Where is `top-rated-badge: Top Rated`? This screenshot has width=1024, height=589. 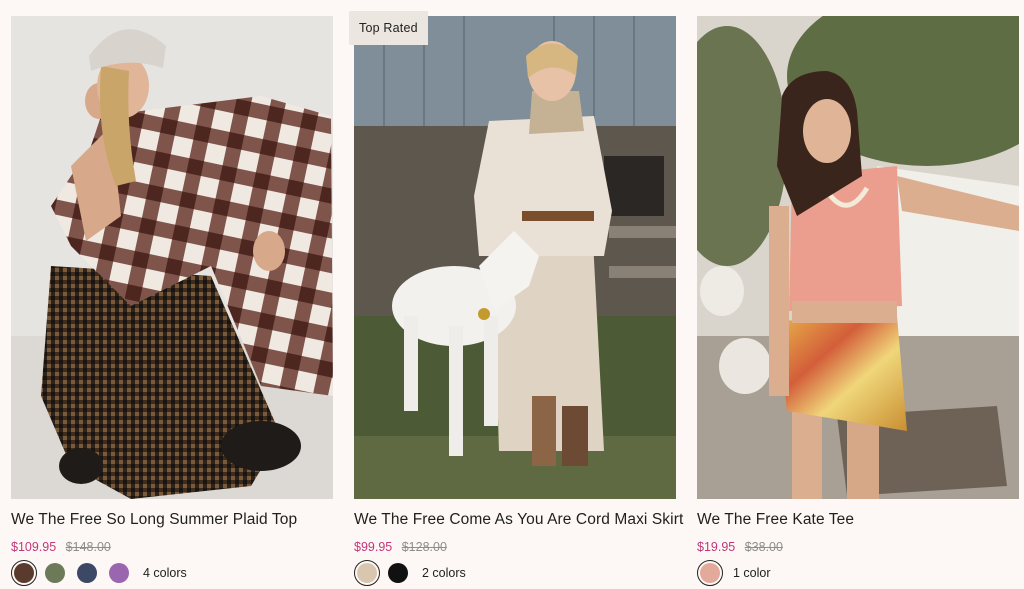 top-rated-badge: Top Rated is located at coordinates (388, 28).